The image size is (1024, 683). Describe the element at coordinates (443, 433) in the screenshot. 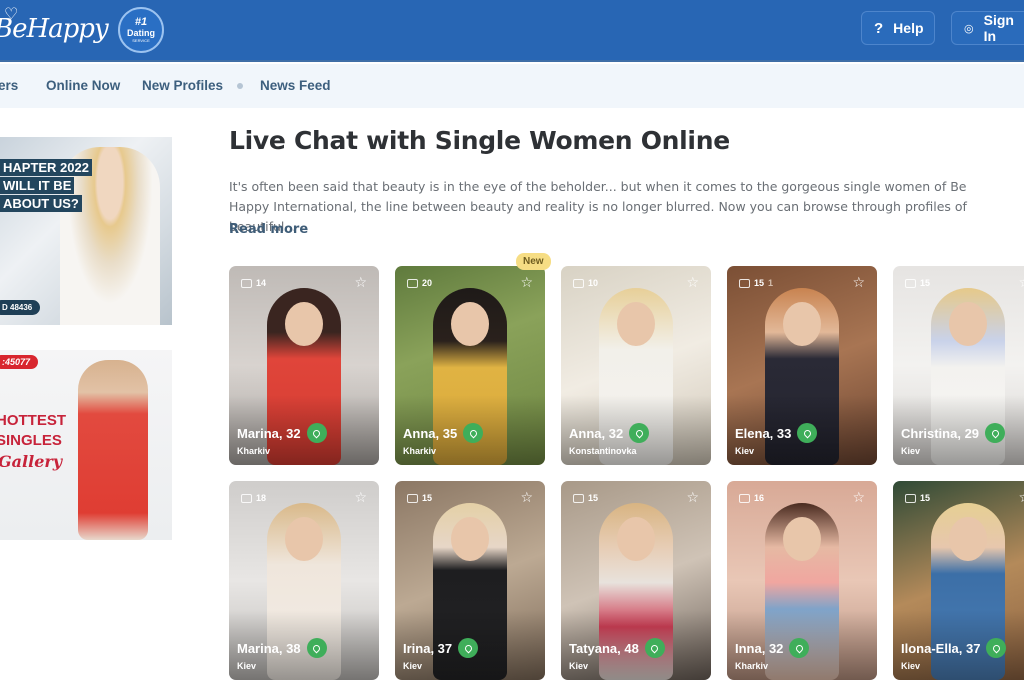

I see `profile-name-age: Anna, 35` at that location.